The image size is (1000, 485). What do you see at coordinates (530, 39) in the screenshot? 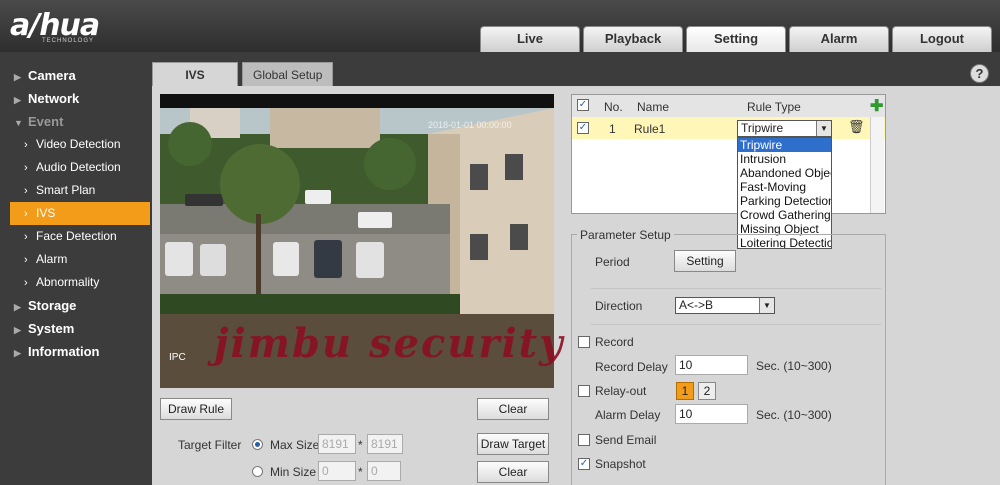
I see `tab-live: Live` at bounding box center [530, 39].